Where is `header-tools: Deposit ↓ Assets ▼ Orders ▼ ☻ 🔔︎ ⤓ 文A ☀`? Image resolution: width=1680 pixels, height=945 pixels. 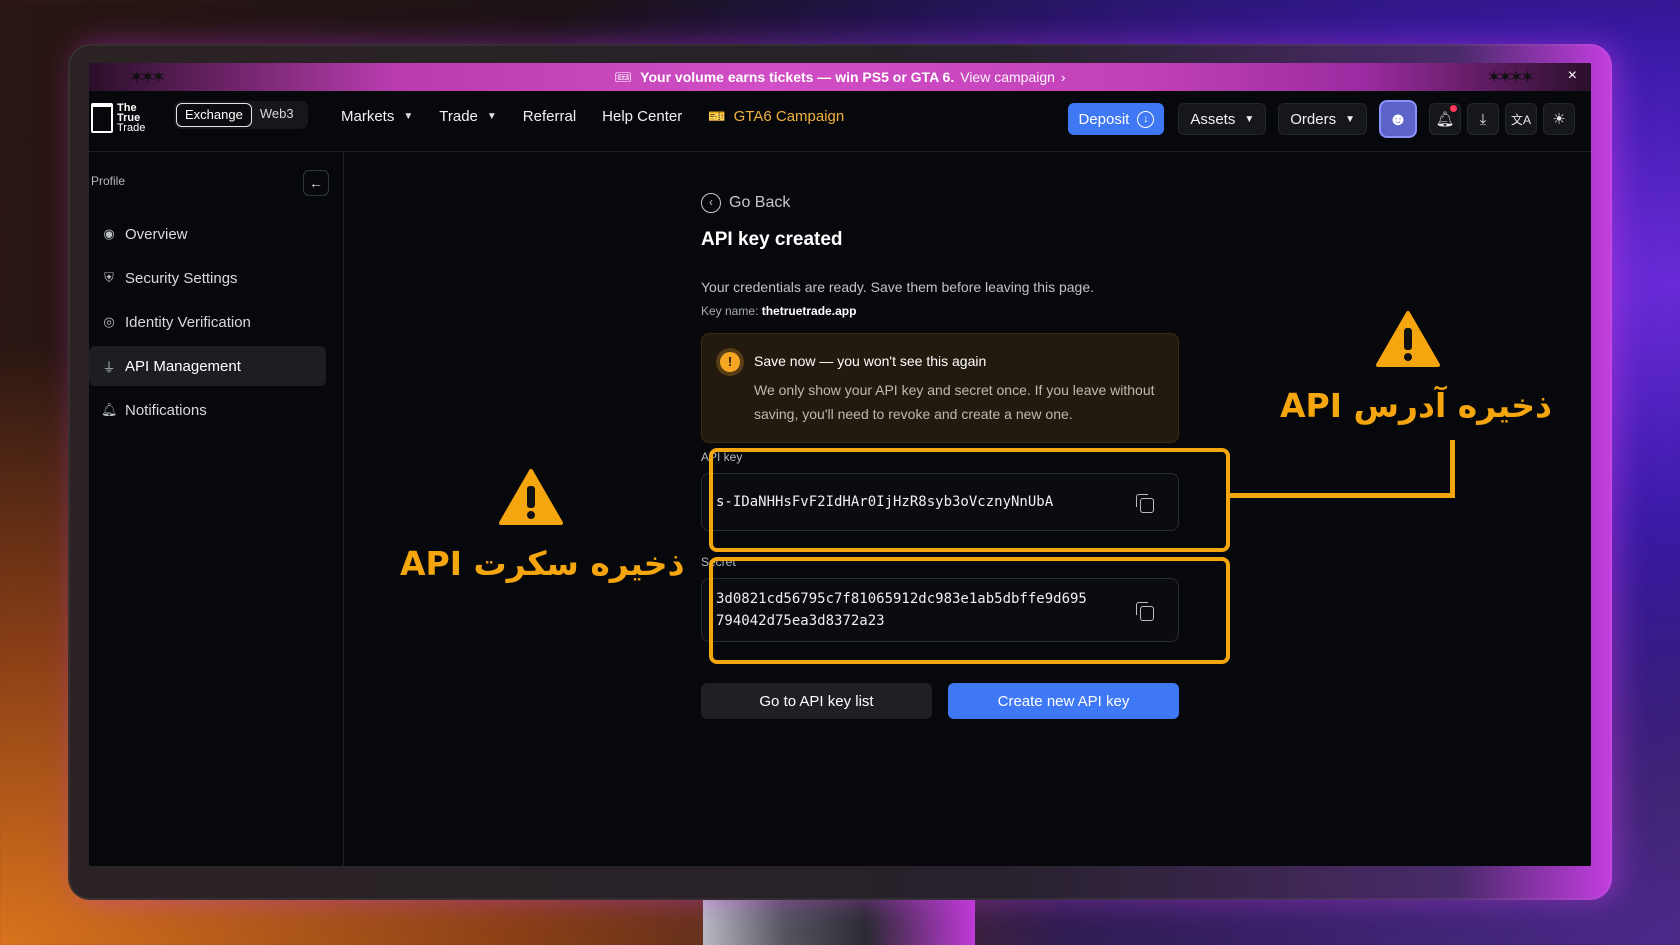
header-tools: Deposit ↓ Assets ▼ Orders ▼ ☻ 🔔︎ ⤓ 文A ☀ is located at coordinates (1324, 119).